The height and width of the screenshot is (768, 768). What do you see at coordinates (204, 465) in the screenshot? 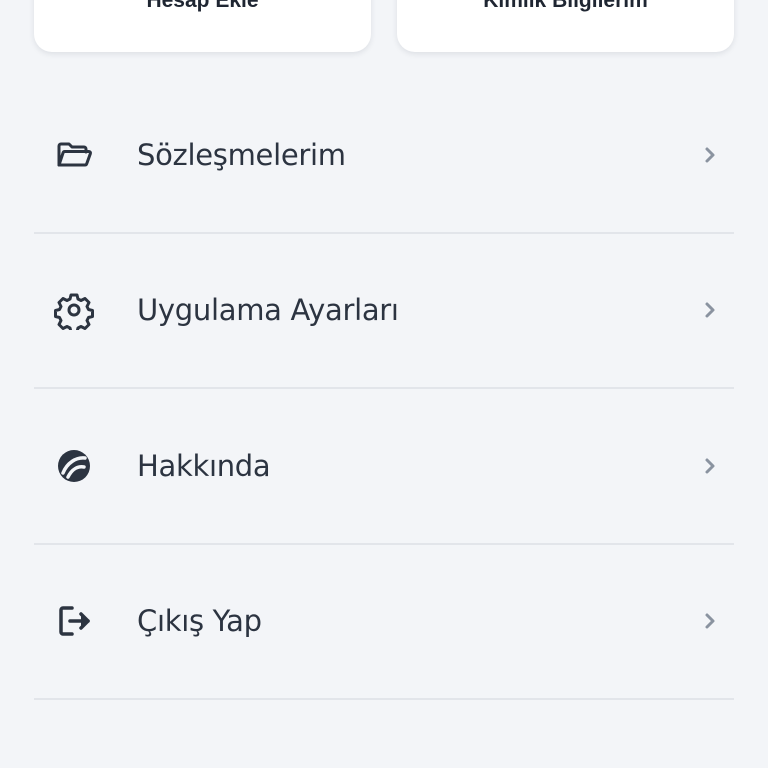
I see `menu-item-label: Hakkında` at bounding box center [204, 465].